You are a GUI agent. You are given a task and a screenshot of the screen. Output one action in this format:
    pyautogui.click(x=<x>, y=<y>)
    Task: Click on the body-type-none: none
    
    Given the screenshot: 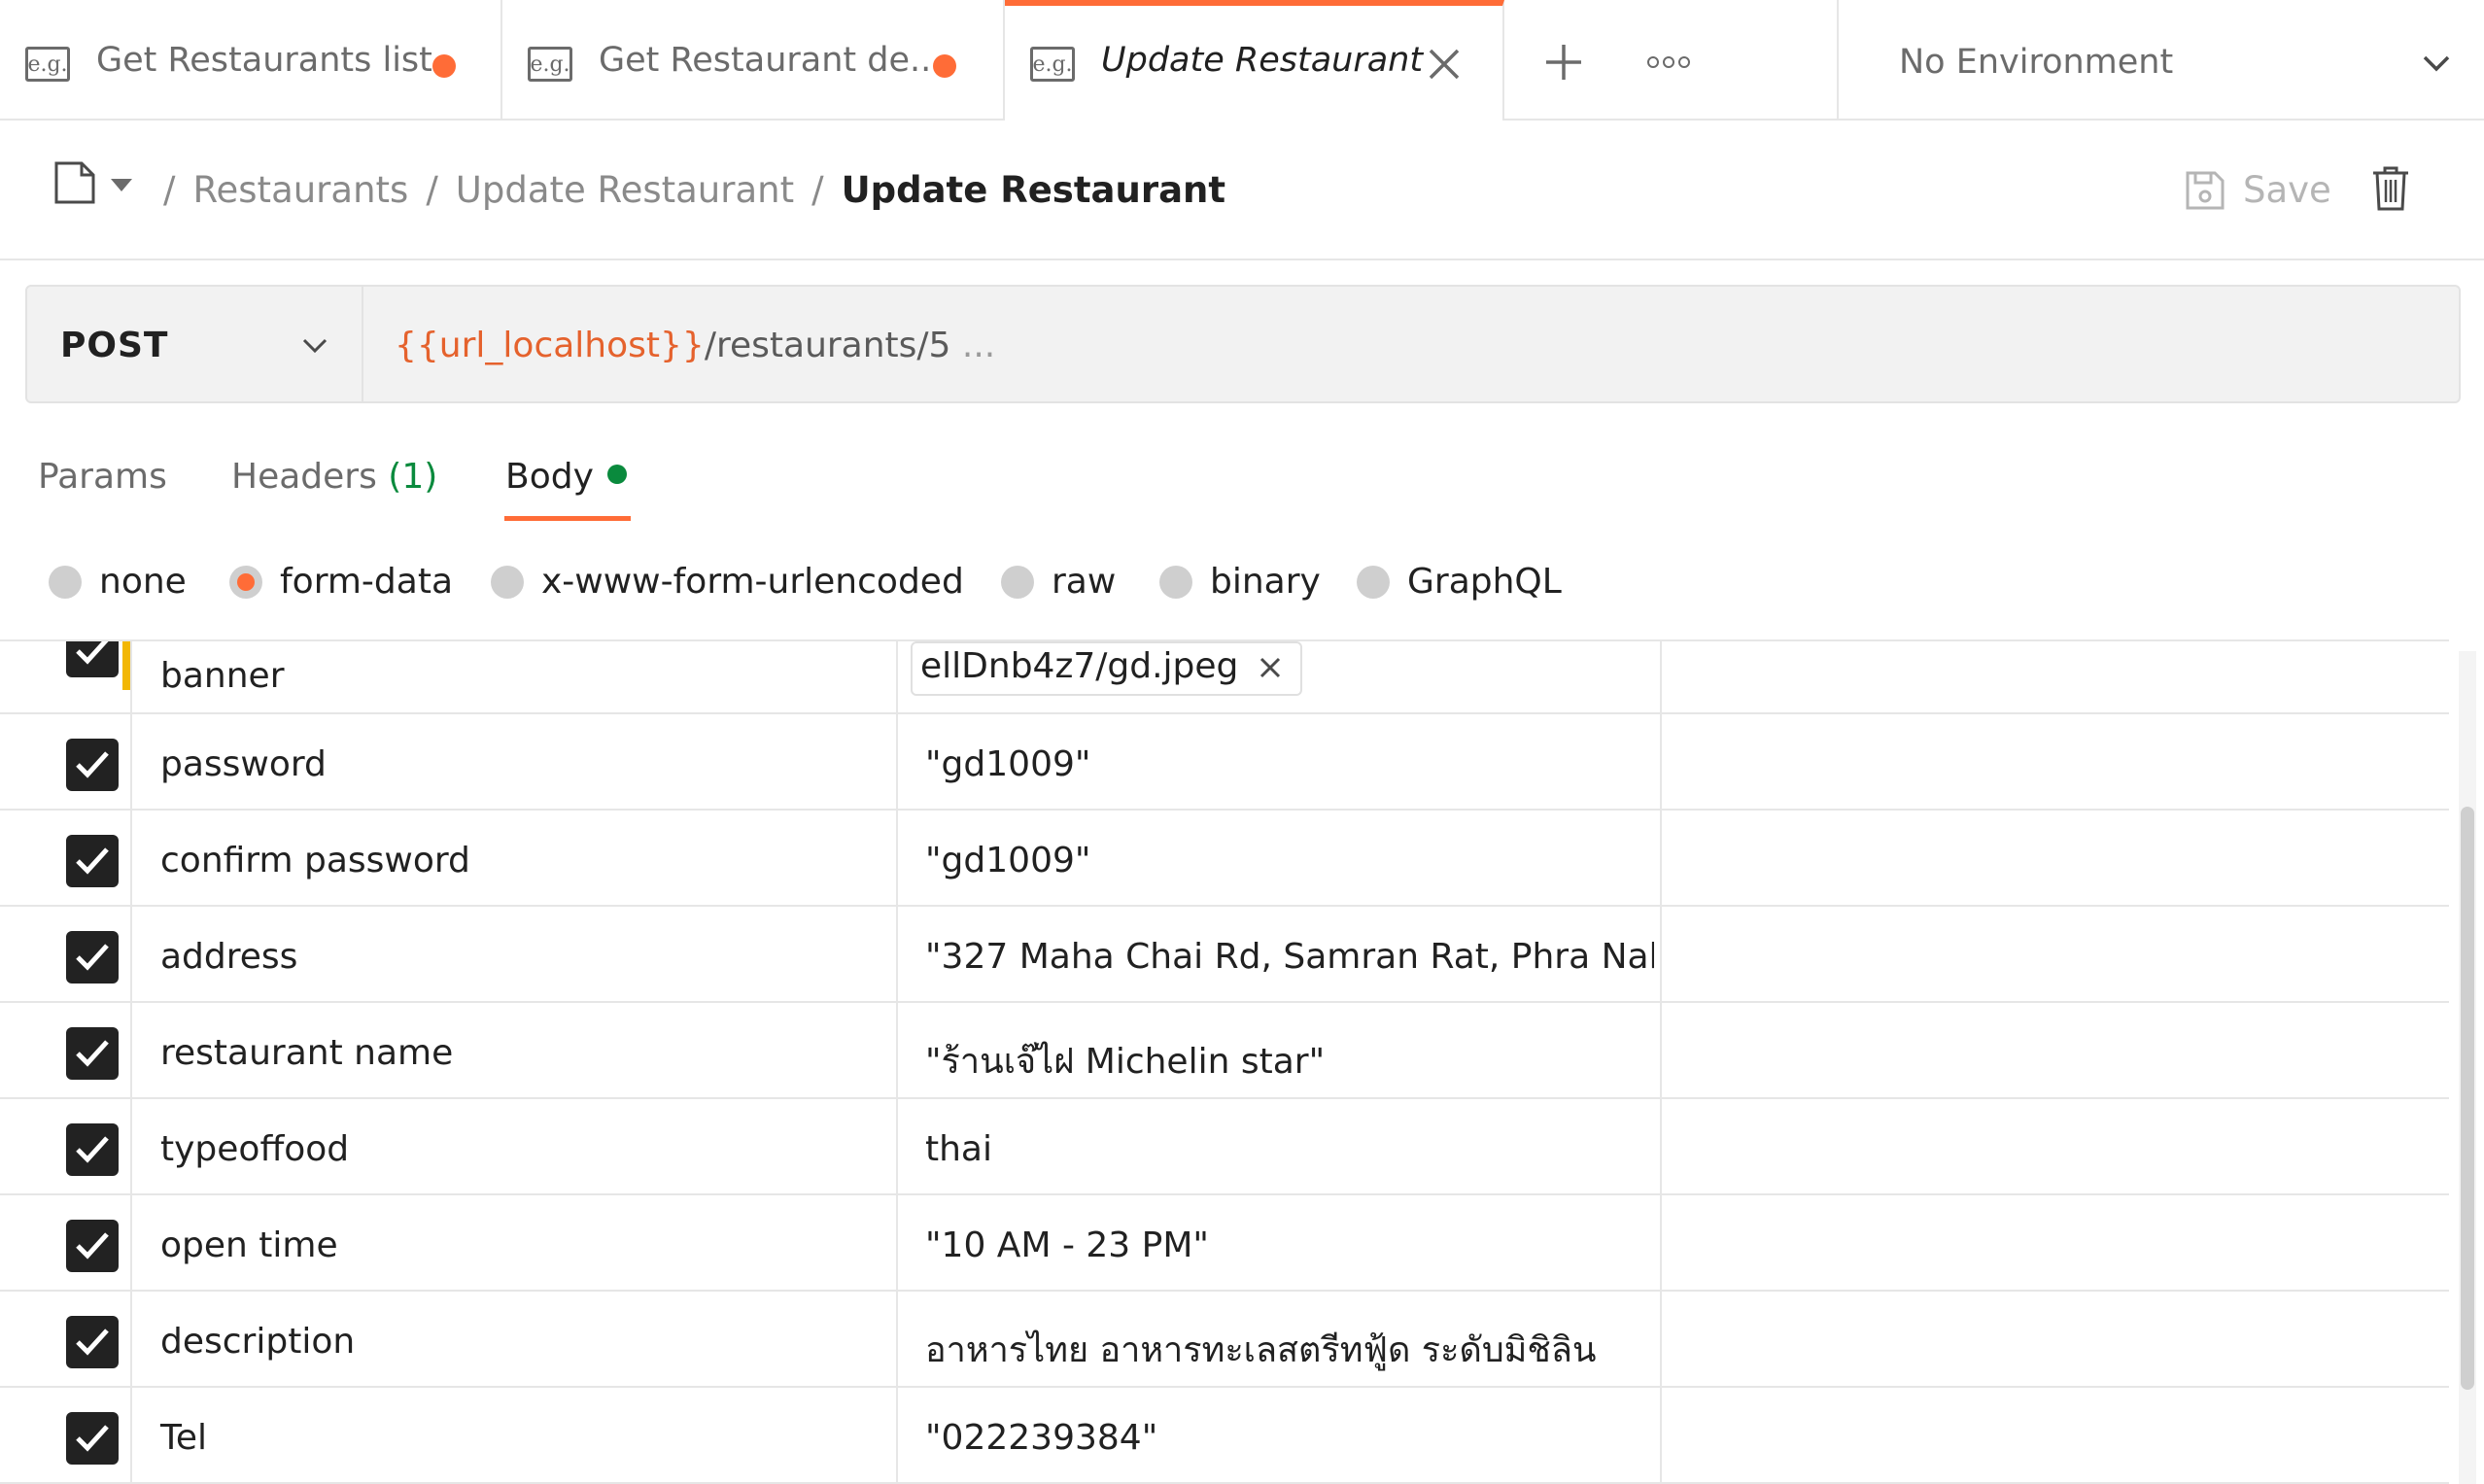 What is the action you would take?
    pyautogui.click(x=118, y=582)
    